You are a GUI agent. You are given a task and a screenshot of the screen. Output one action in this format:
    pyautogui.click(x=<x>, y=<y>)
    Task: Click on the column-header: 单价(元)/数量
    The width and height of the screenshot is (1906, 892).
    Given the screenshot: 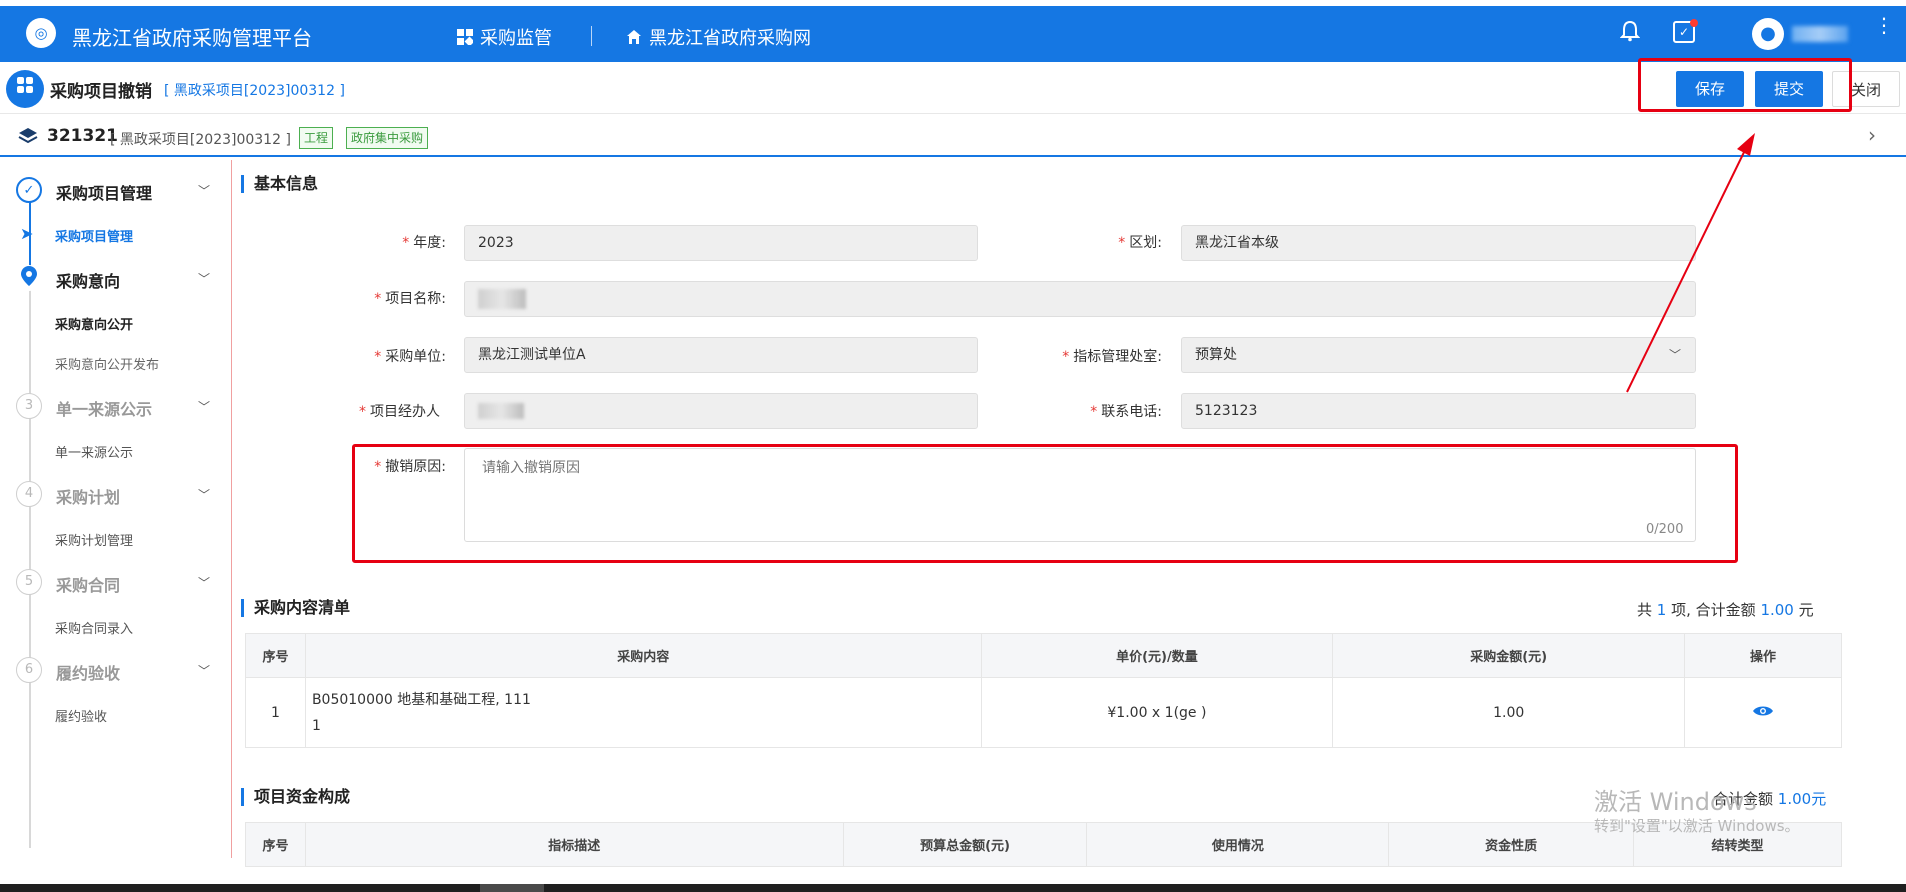 What is the action you would take?
    pyautogui.click(x=1157, y=655)
    